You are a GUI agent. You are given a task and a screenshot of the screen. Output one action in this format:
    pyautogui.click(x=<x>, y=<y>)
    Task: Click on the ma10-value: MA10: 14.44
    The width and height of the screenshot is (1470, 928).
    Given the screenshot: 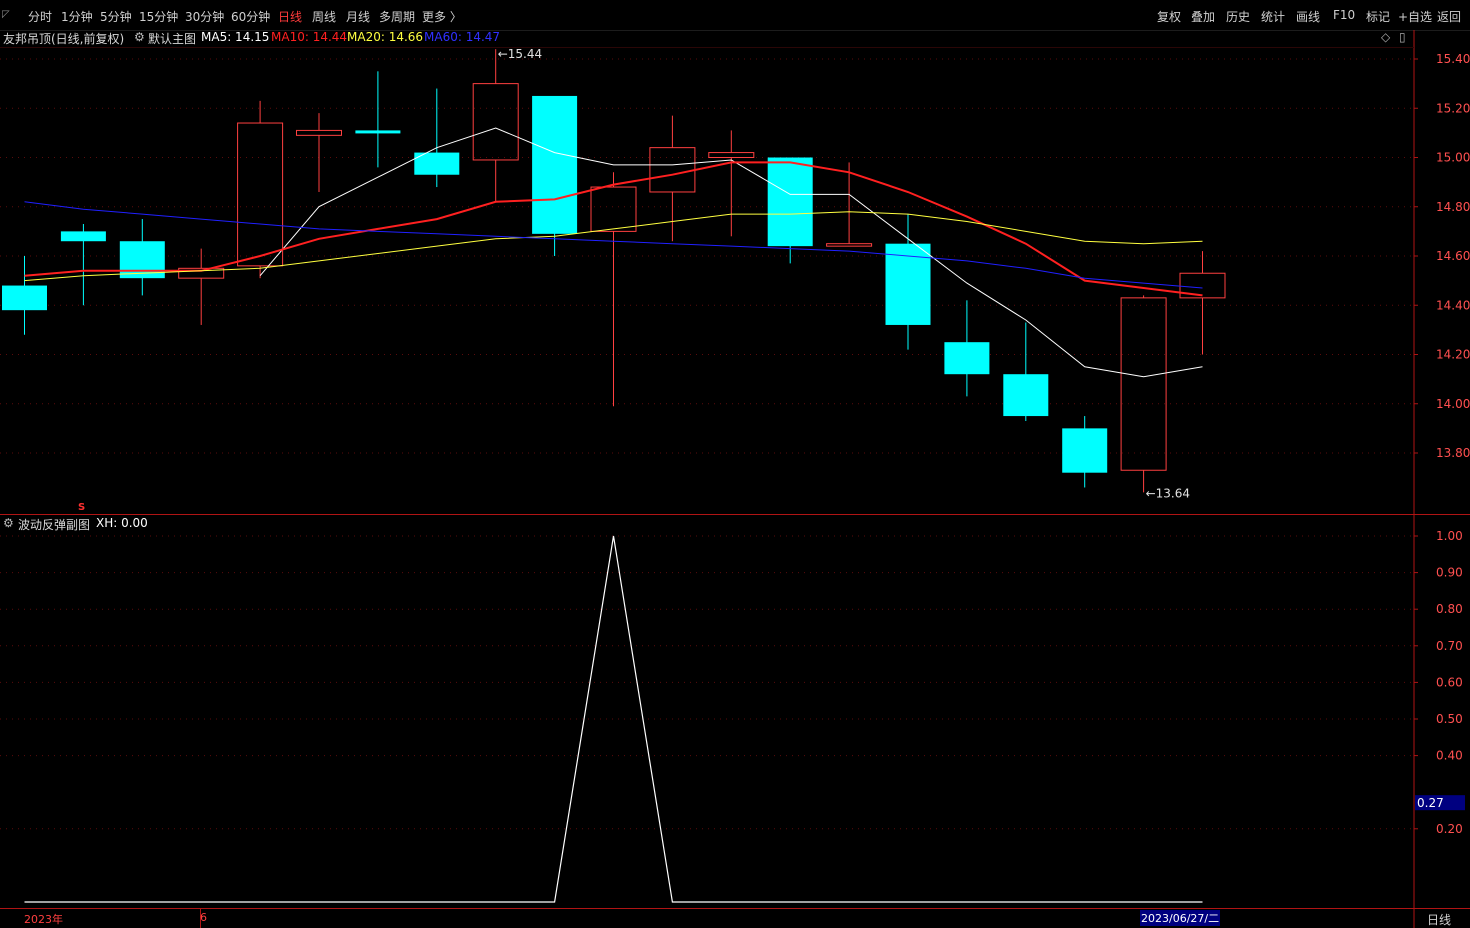 What is the action you would take?
    pyautogui.click(x=309, y=37)
    